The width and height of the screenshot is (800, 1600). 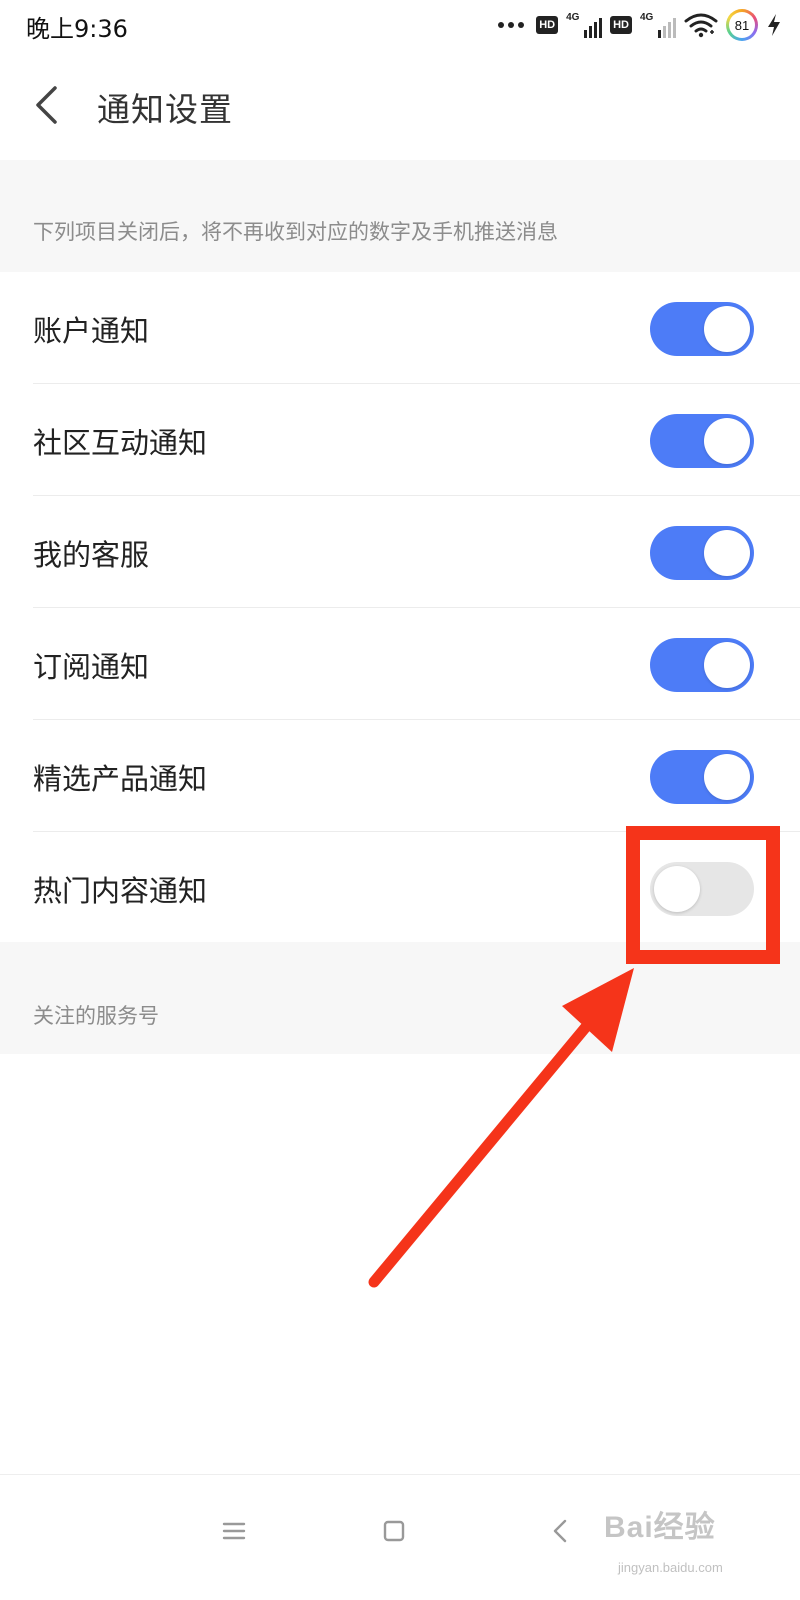 What do you see at coordinates (400, 216) in the screenshot?
I see `notice-hint-section: 下列项目关闭后，将不再收到对应的数字及手机推送消息` at bounding box center [400, 216].